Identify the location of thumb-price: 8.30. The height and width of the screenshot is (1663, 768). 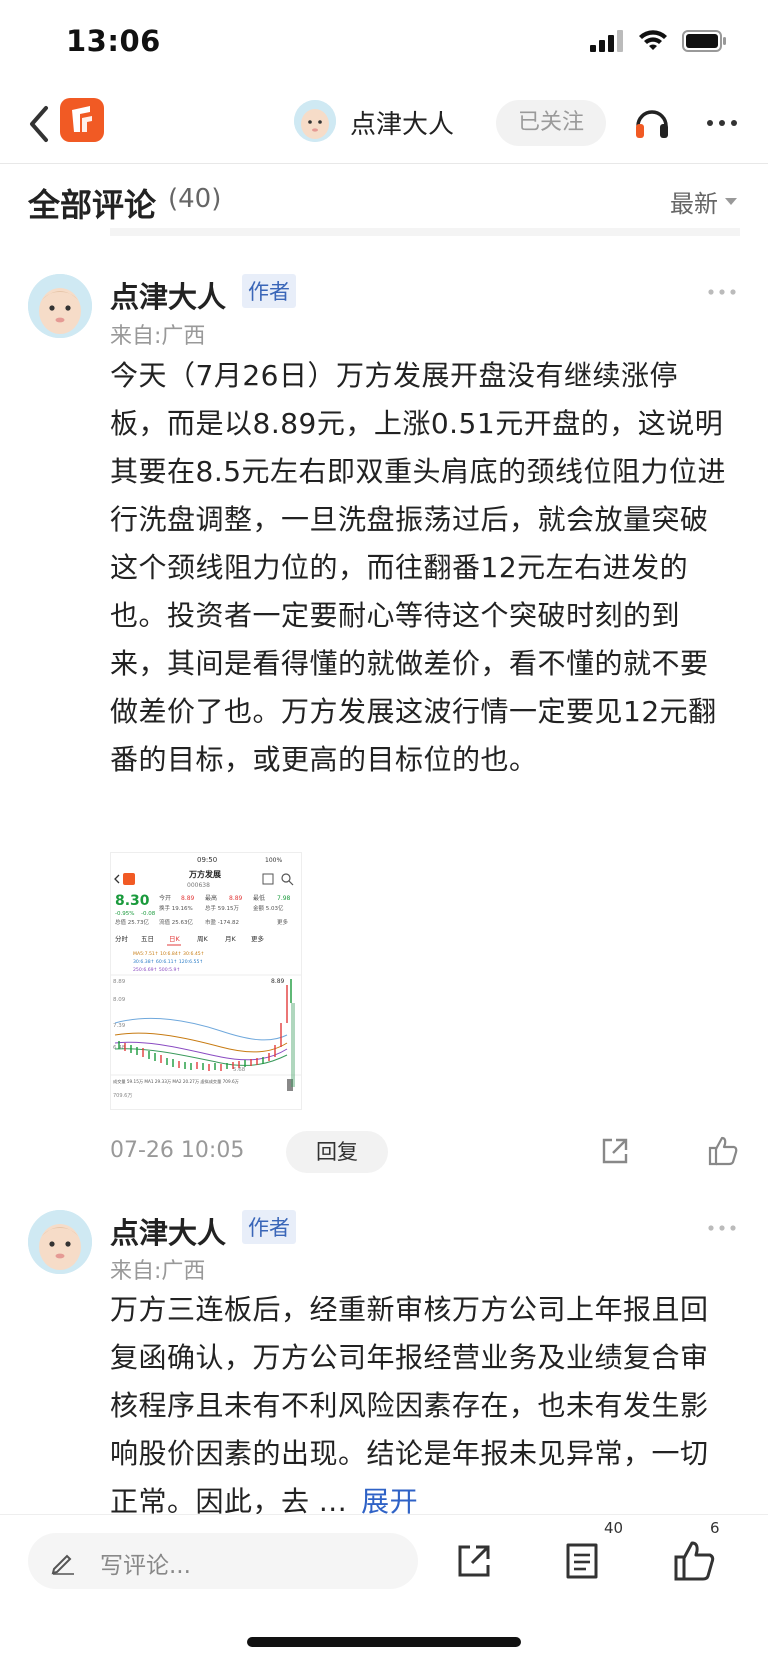
(132, 901).